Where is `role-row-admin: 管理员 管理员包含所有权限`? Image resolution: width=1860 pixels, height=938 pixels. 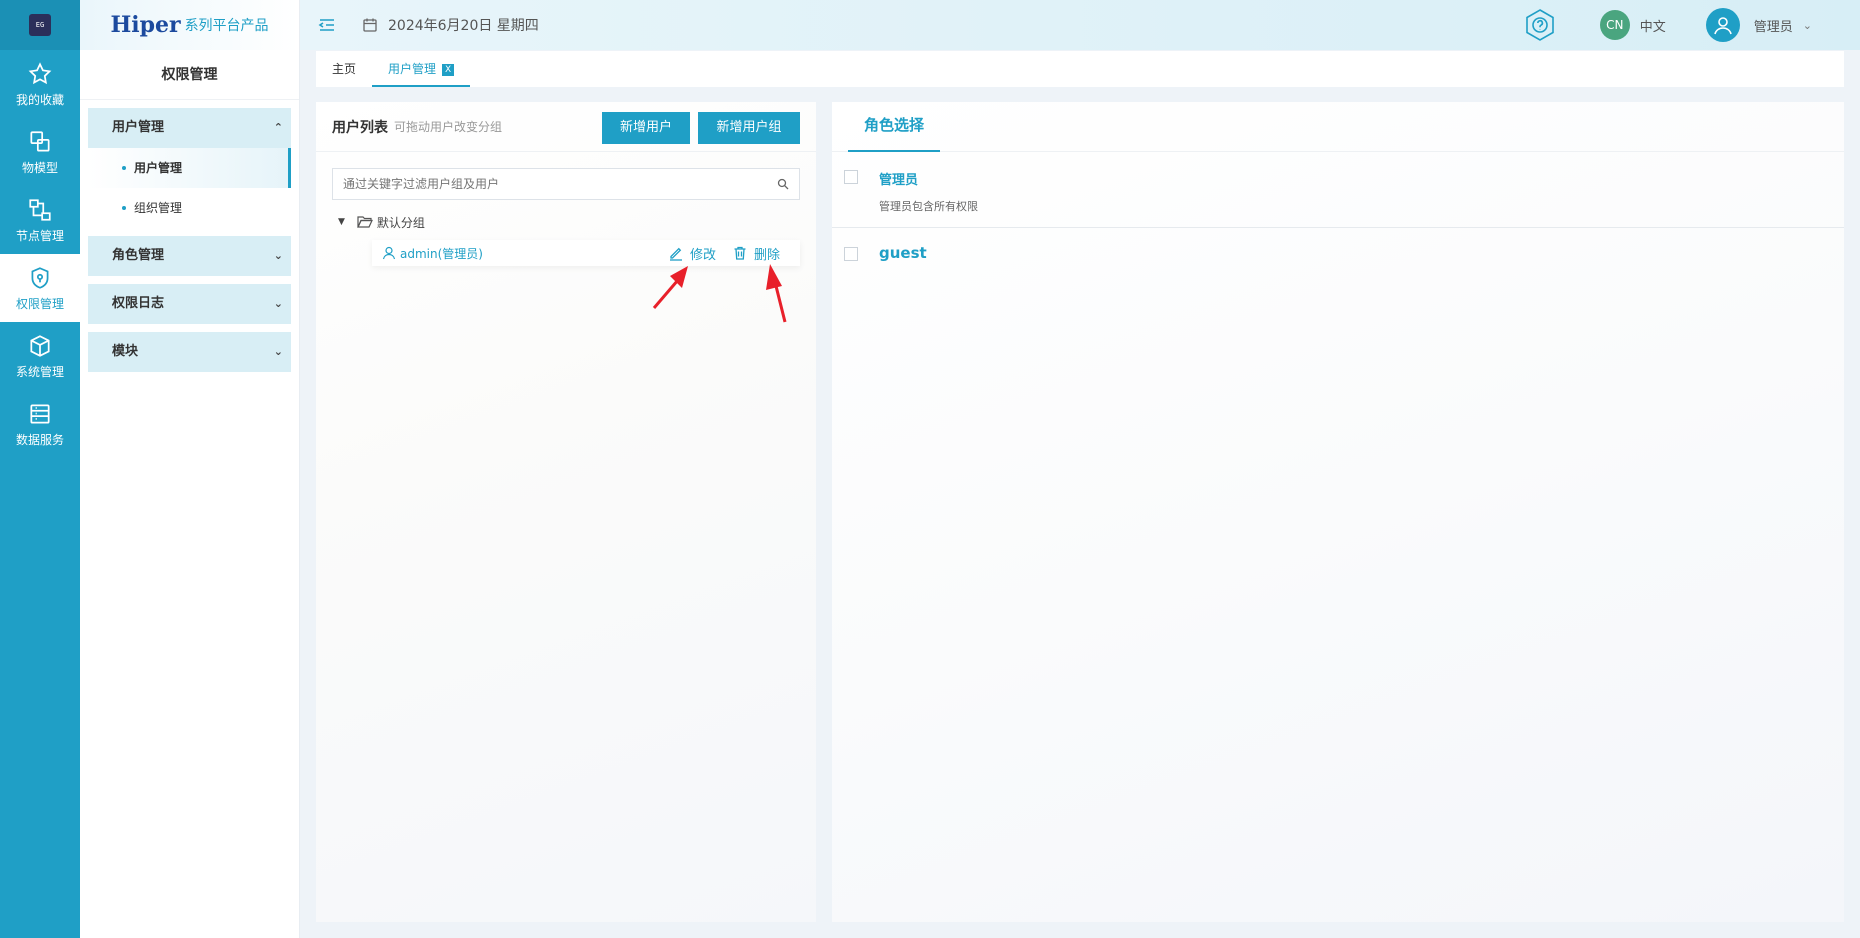
role-row-admin: 管理员 管理员包含所有权限 is located at coordinates (1338, 190).